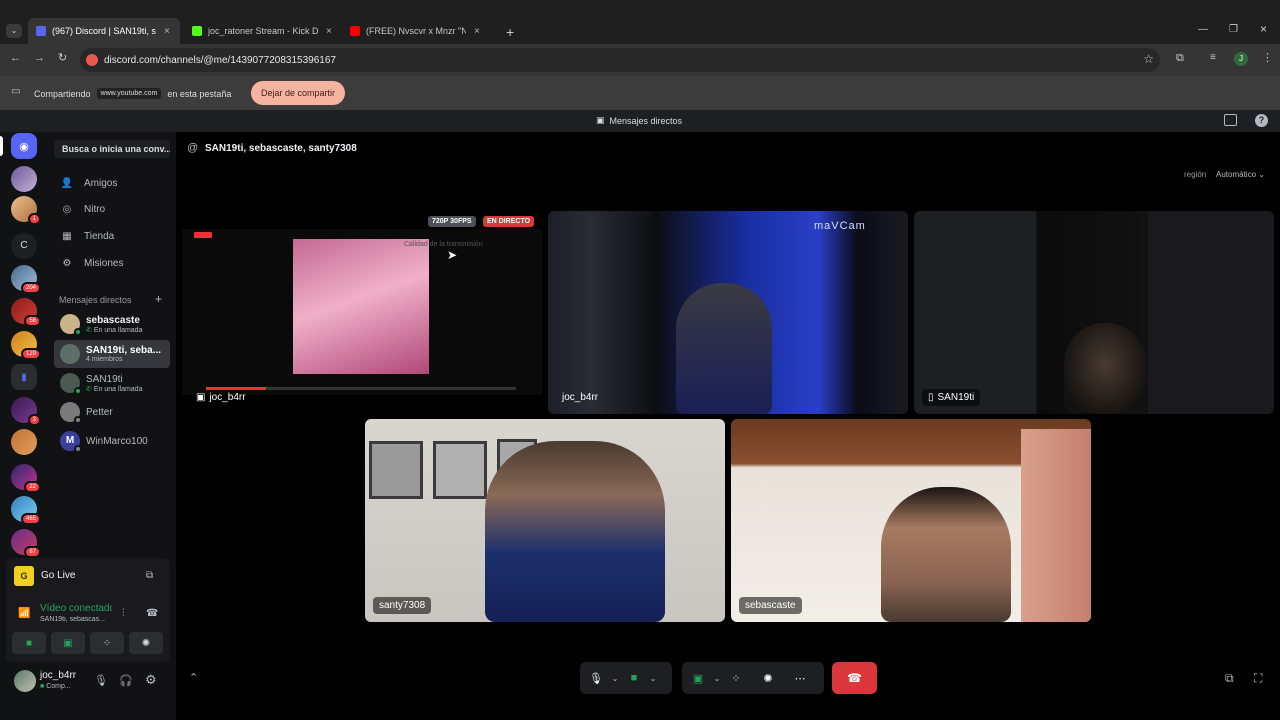  I want to click on server-icon: 3, so click(26, 411).